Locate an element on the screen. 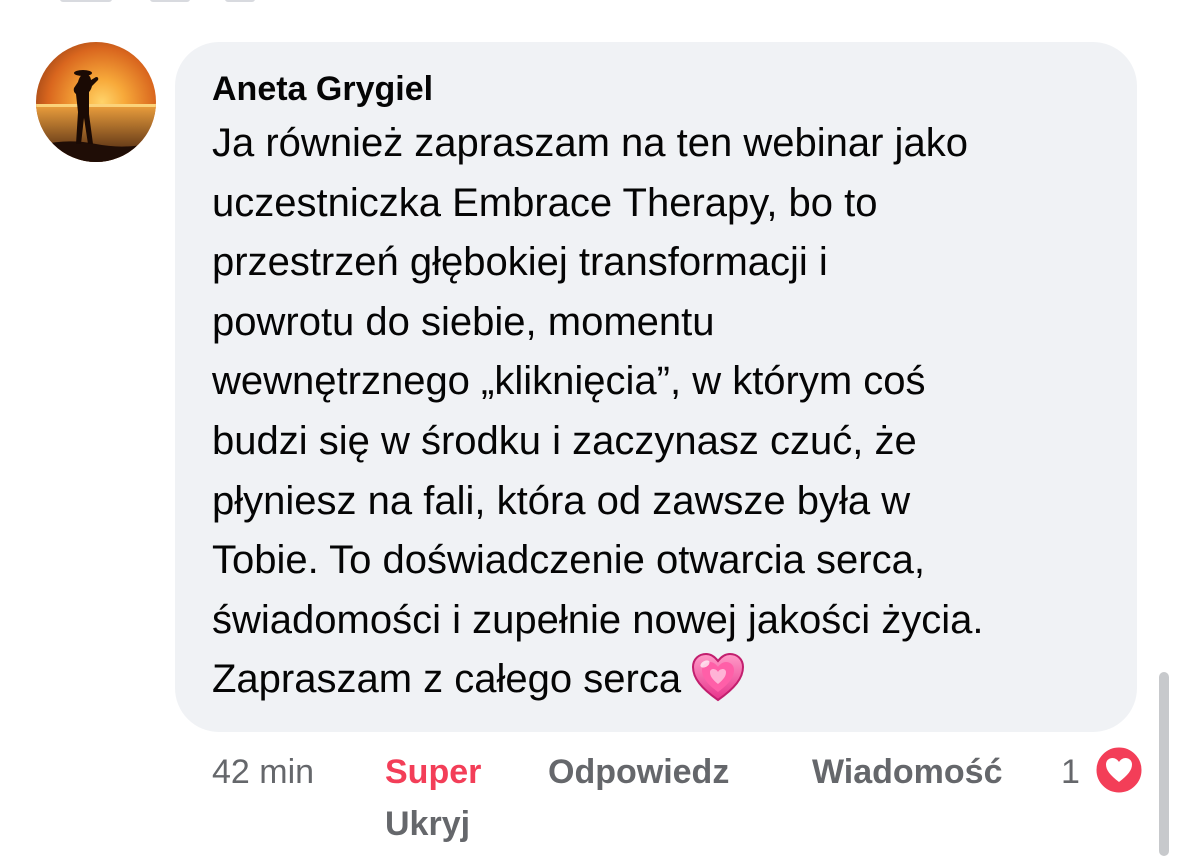 The height and width of the screenshot is (856, 1179). avatar is located at coordinates (96, 102).